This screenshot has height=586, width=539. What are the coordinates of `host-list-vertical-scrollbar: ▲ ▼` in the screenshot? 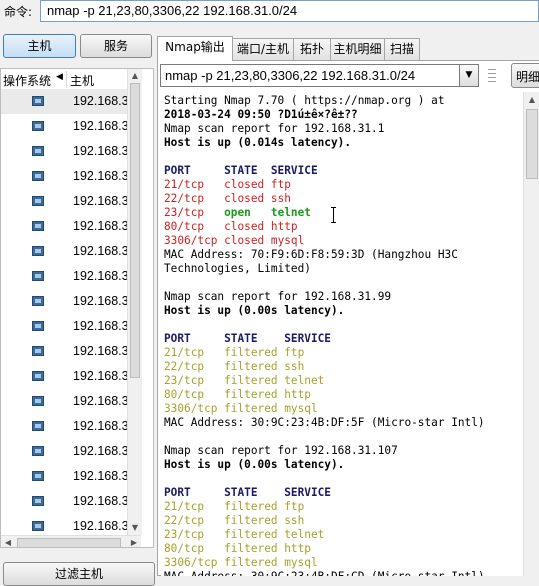 It's located at (134, 302).